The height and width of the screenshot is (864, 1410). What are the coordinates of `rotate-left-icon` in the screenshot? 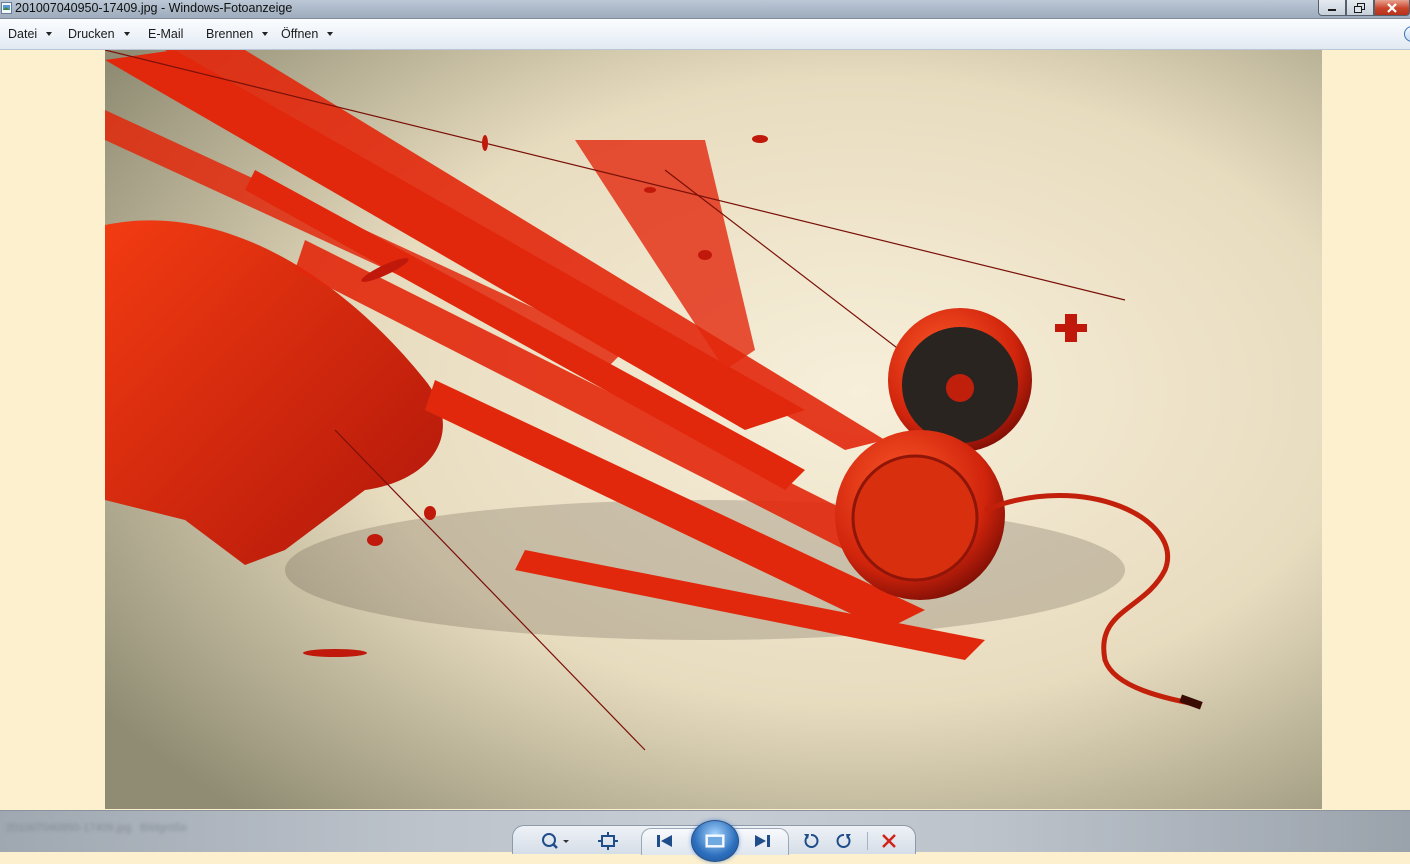 It's located at (811, 841).